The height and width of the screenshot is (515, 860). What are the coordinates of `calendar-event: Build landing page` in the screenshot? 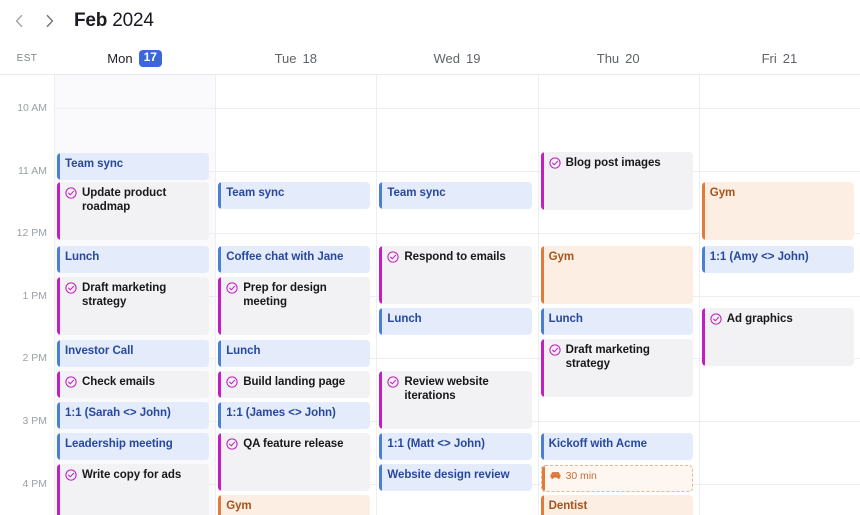 It's located at (294, 384).